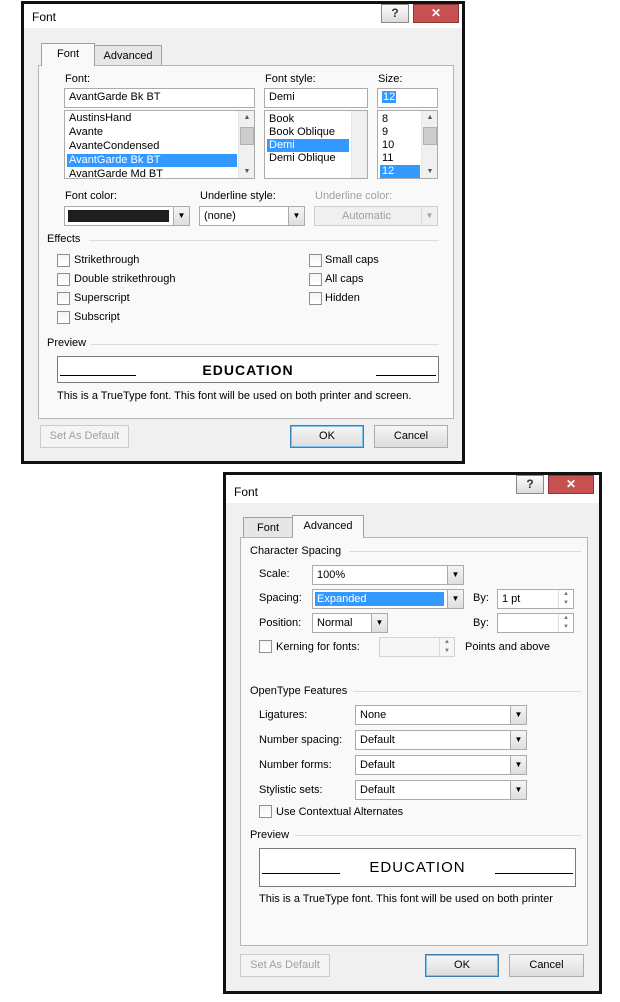  I want to click on list-item: AvanteCondensed, so click(152, 146).